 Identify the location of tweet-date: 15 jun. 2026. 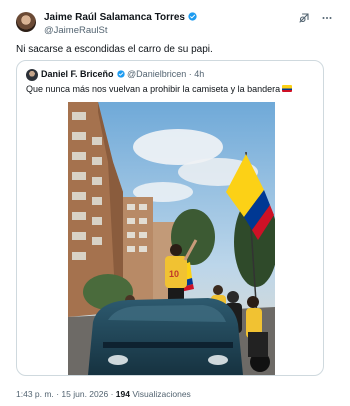
(84, 394).